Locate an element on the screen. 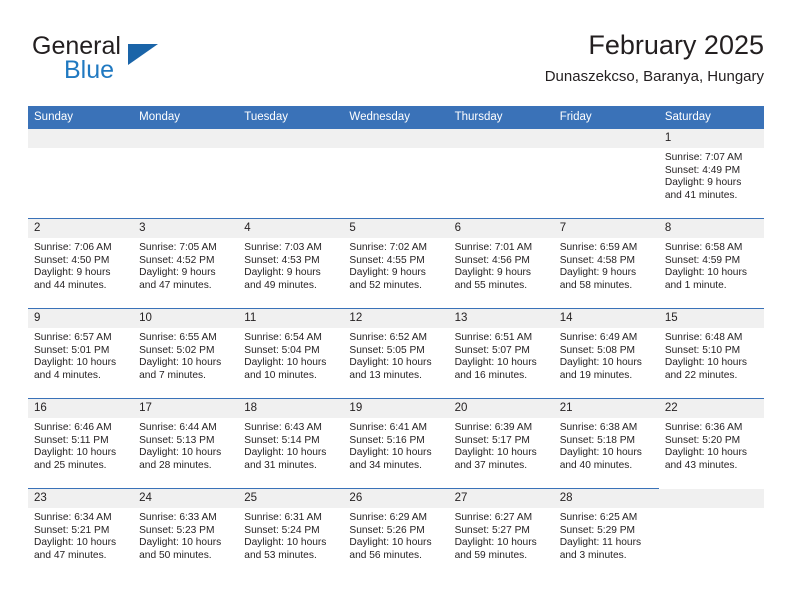  sunset-text: Sunset: 5:05 PM is located at coordinates (387, 350).